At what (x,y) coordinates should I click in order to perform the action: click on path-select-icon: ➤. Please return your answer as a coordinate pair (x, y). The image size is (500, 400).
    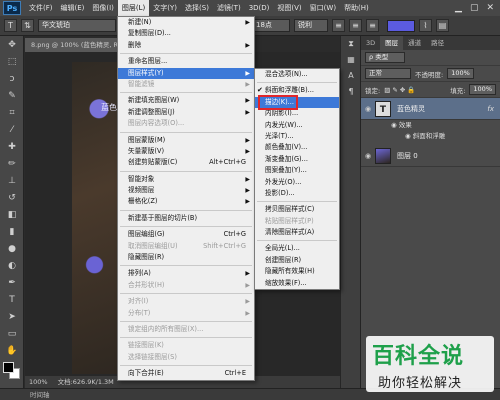
    Looking at the image, I should click on (12, 316).